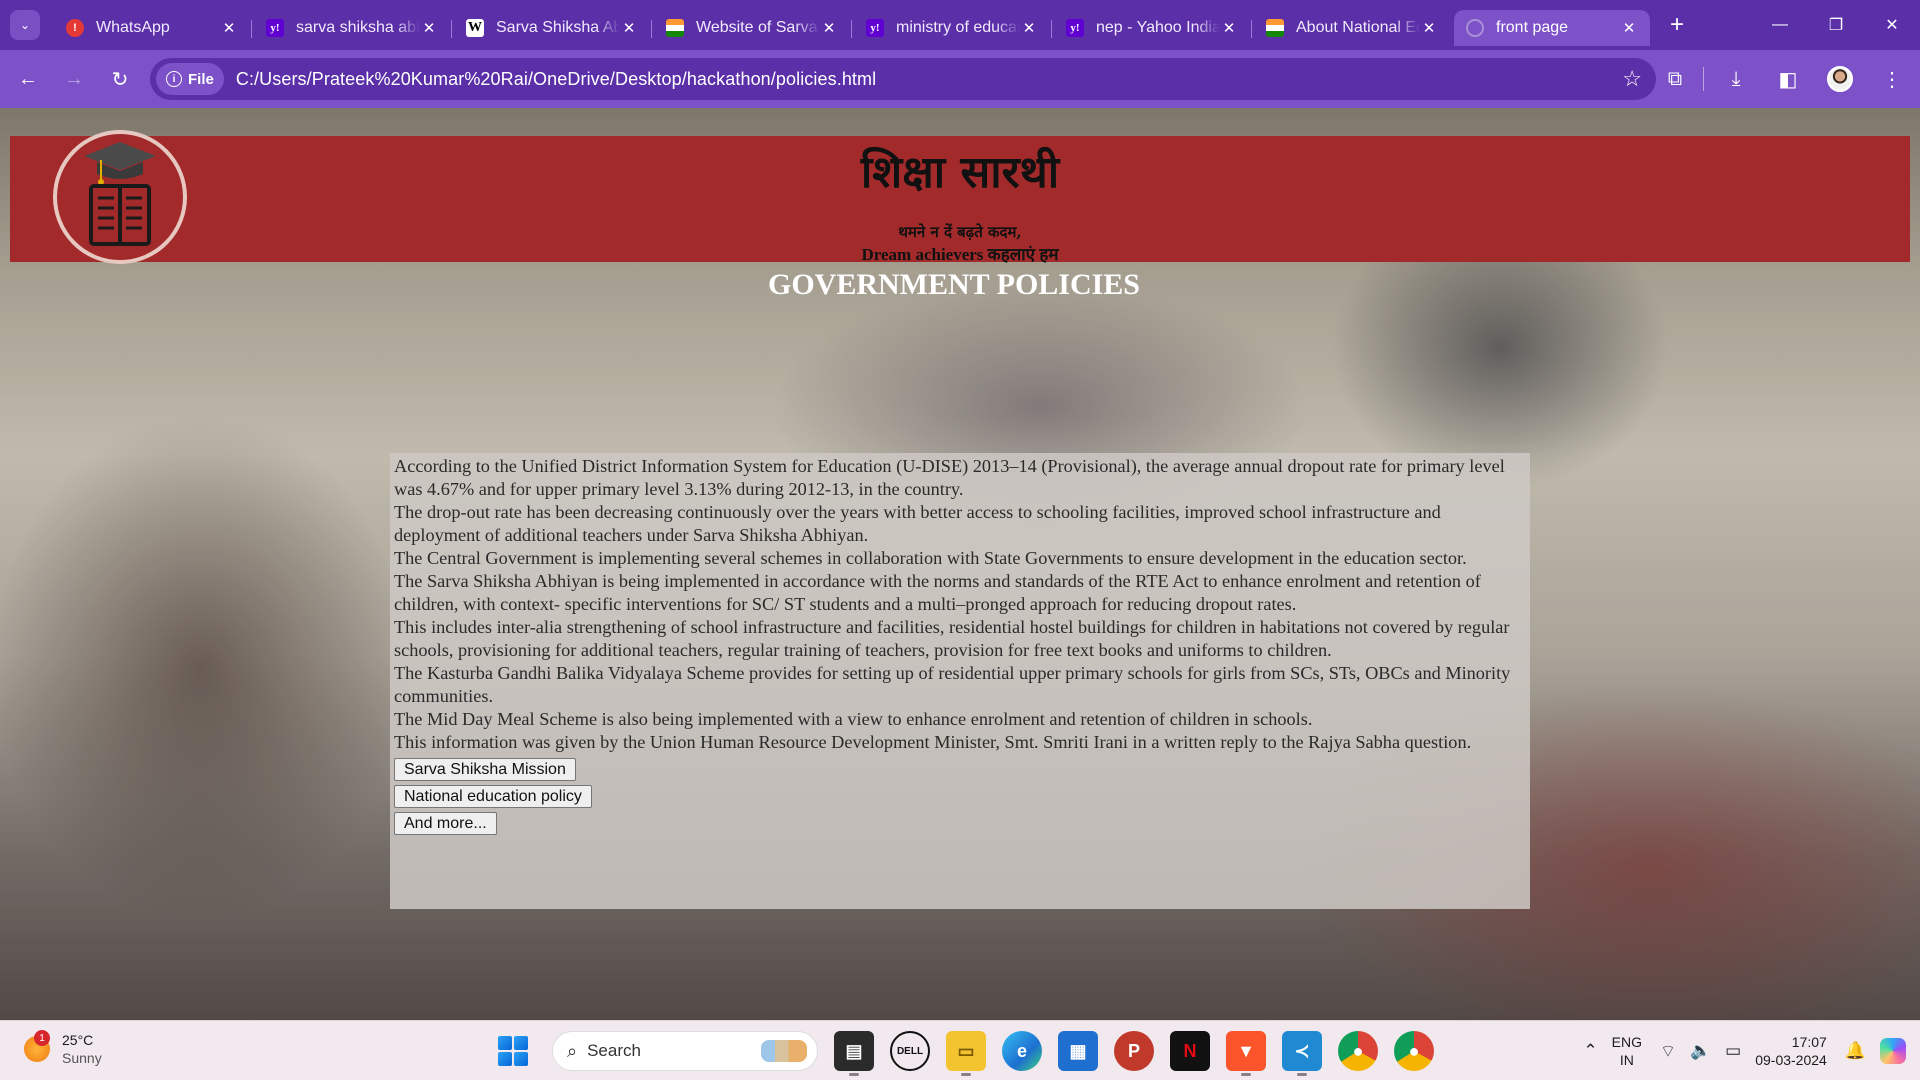 This screenshot has height=1080, width=1920. I want to click on tab-yahoo-ministry: y! ministry of education - Yahoo ✕, so click(950, 28).